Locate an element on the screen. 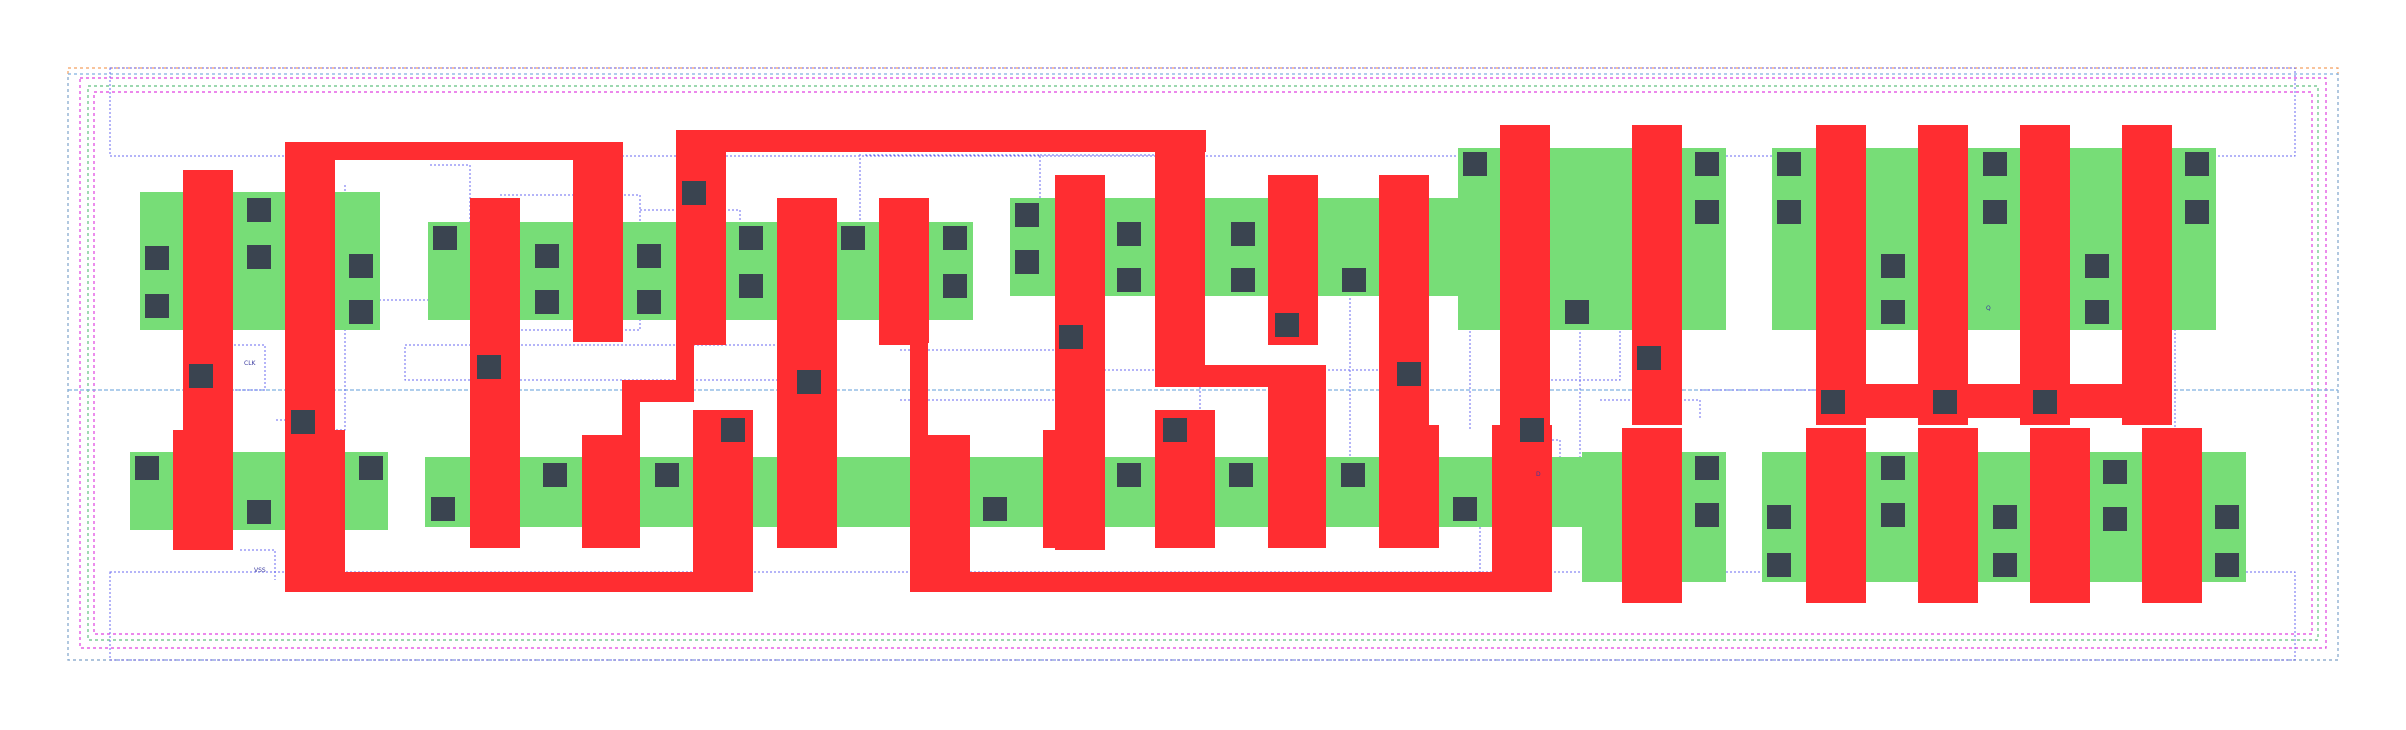 Image resolution: width=2406 pixels, height=730 pixels. poly-gate-12b is located at coordinates (1297, 456).